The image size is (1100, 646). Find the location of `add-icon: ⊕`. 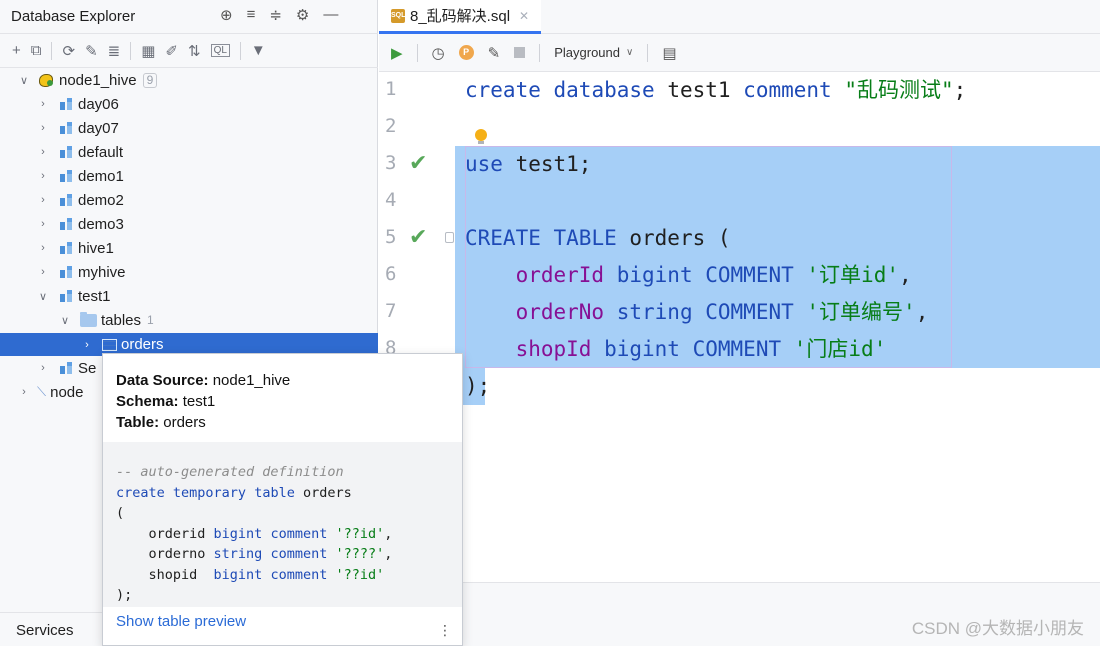

add-icon: ⊕ is located at coordinates (226, 15).